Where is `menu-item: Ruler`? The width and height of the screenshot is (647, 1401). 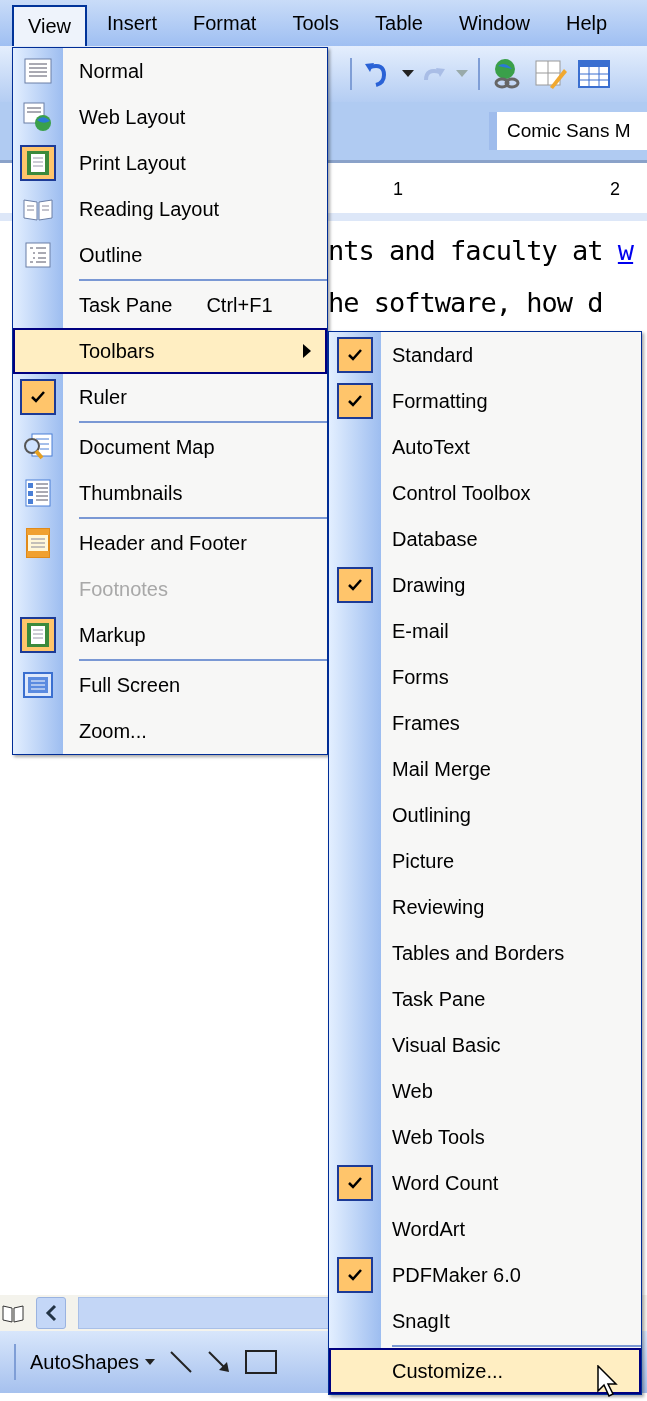
menu-item: Ruler is located at coordinates (170, 397).